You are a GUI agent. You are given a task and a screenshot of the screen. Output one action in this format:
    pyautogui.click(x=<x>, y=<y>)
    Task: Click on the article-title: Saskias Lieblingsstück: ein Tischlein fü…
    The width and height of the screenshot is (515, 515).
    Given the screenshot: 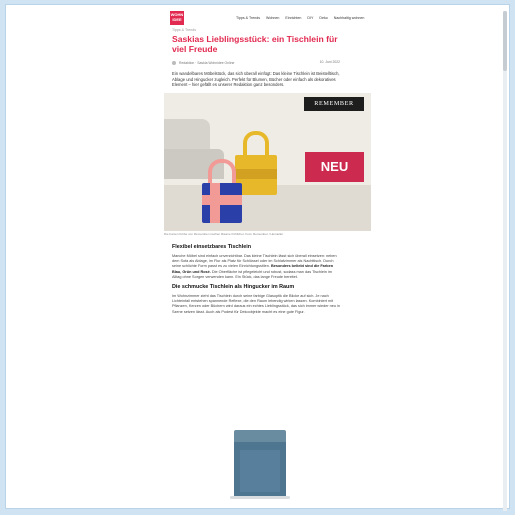 What is the action you would take?
    pyautogui.click(x=255, y=44)
    